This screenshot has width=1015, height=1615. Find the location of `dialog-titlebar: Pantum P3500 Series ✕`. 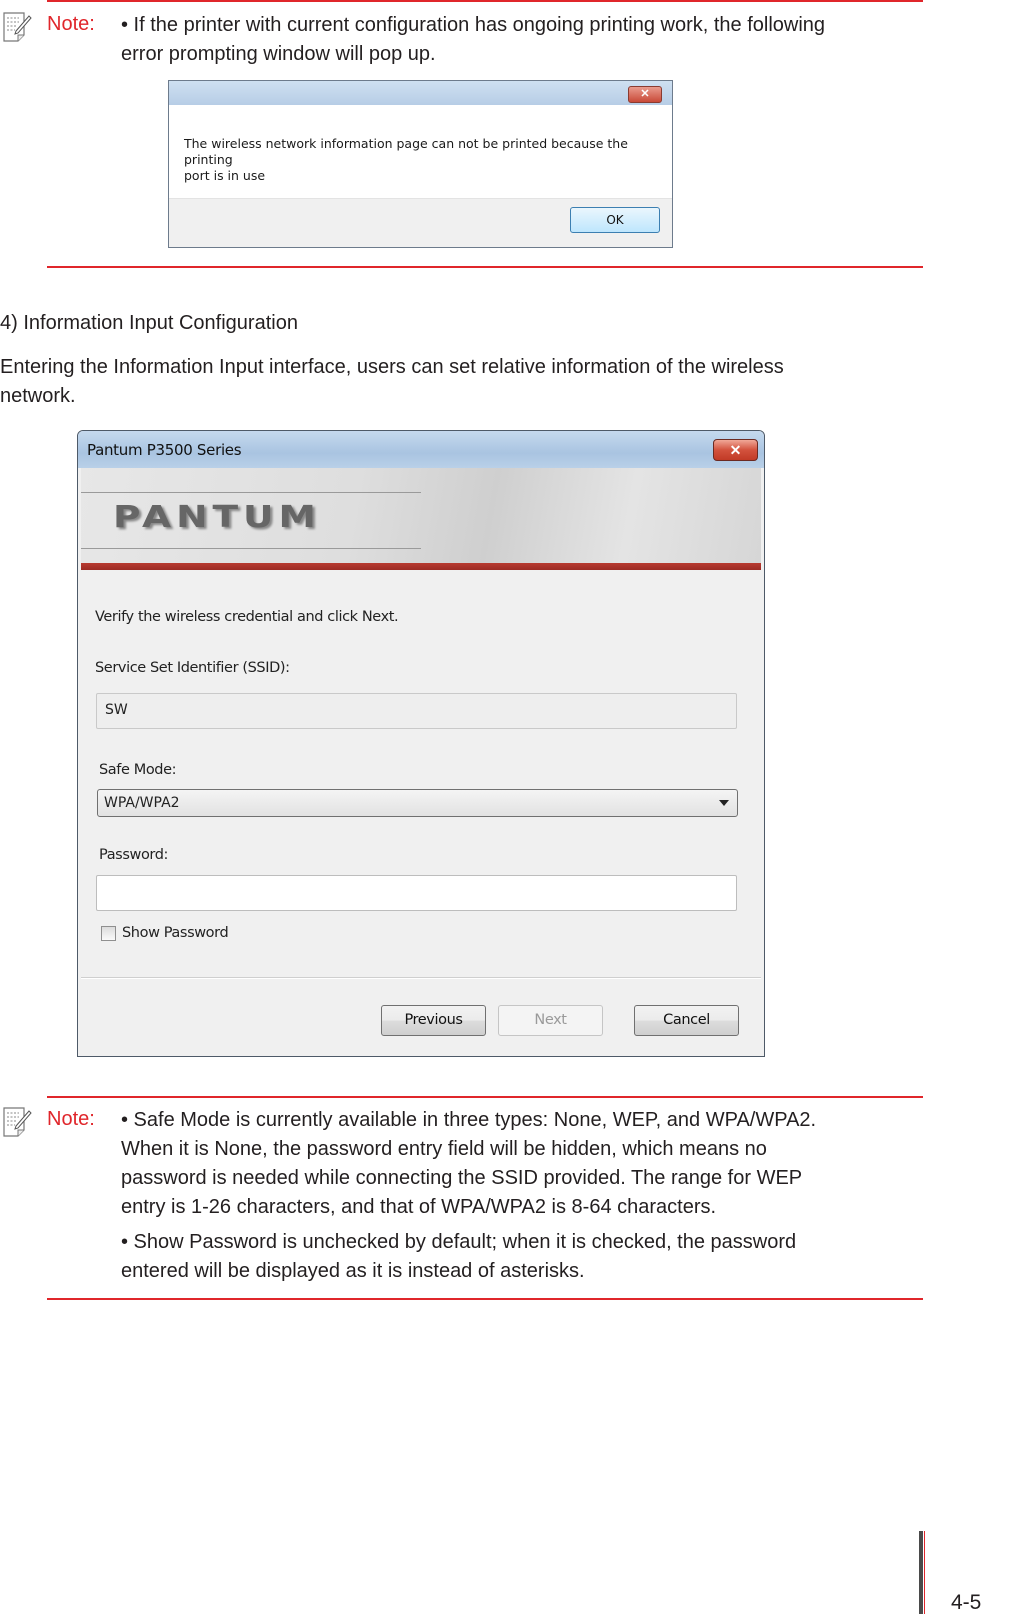

dialog-titlebar: Pantum P3500 Series ✕ is located at coordinates (421, 449).